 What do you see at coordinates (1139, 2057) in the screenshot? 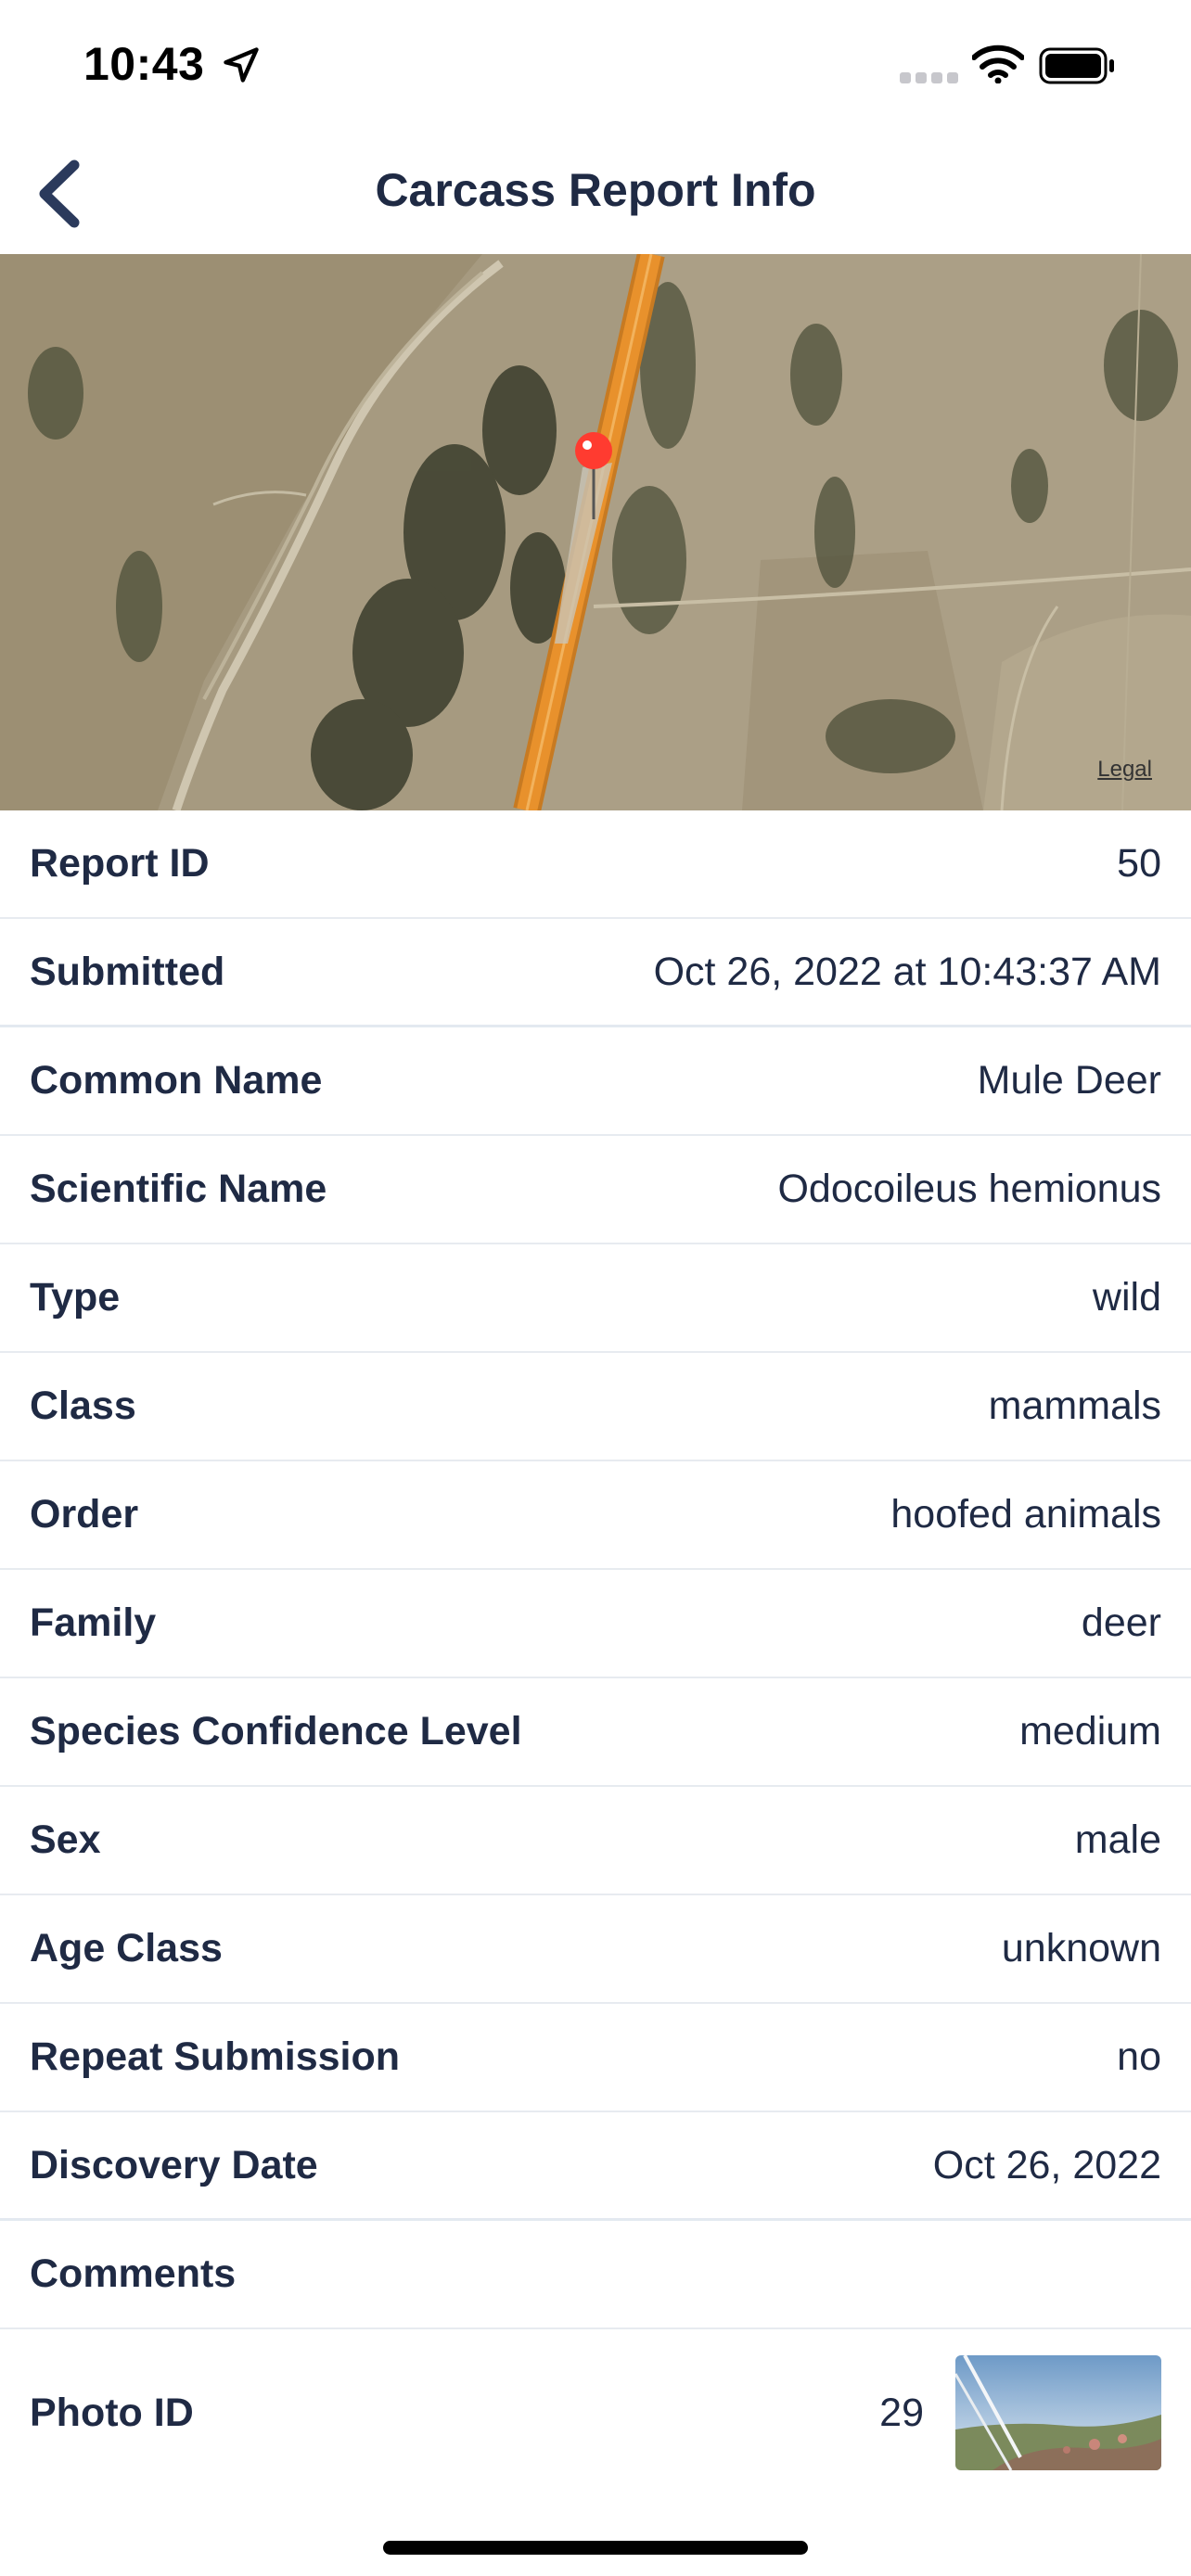
I see `row-value: no` at bounding box center [1139, 2057].